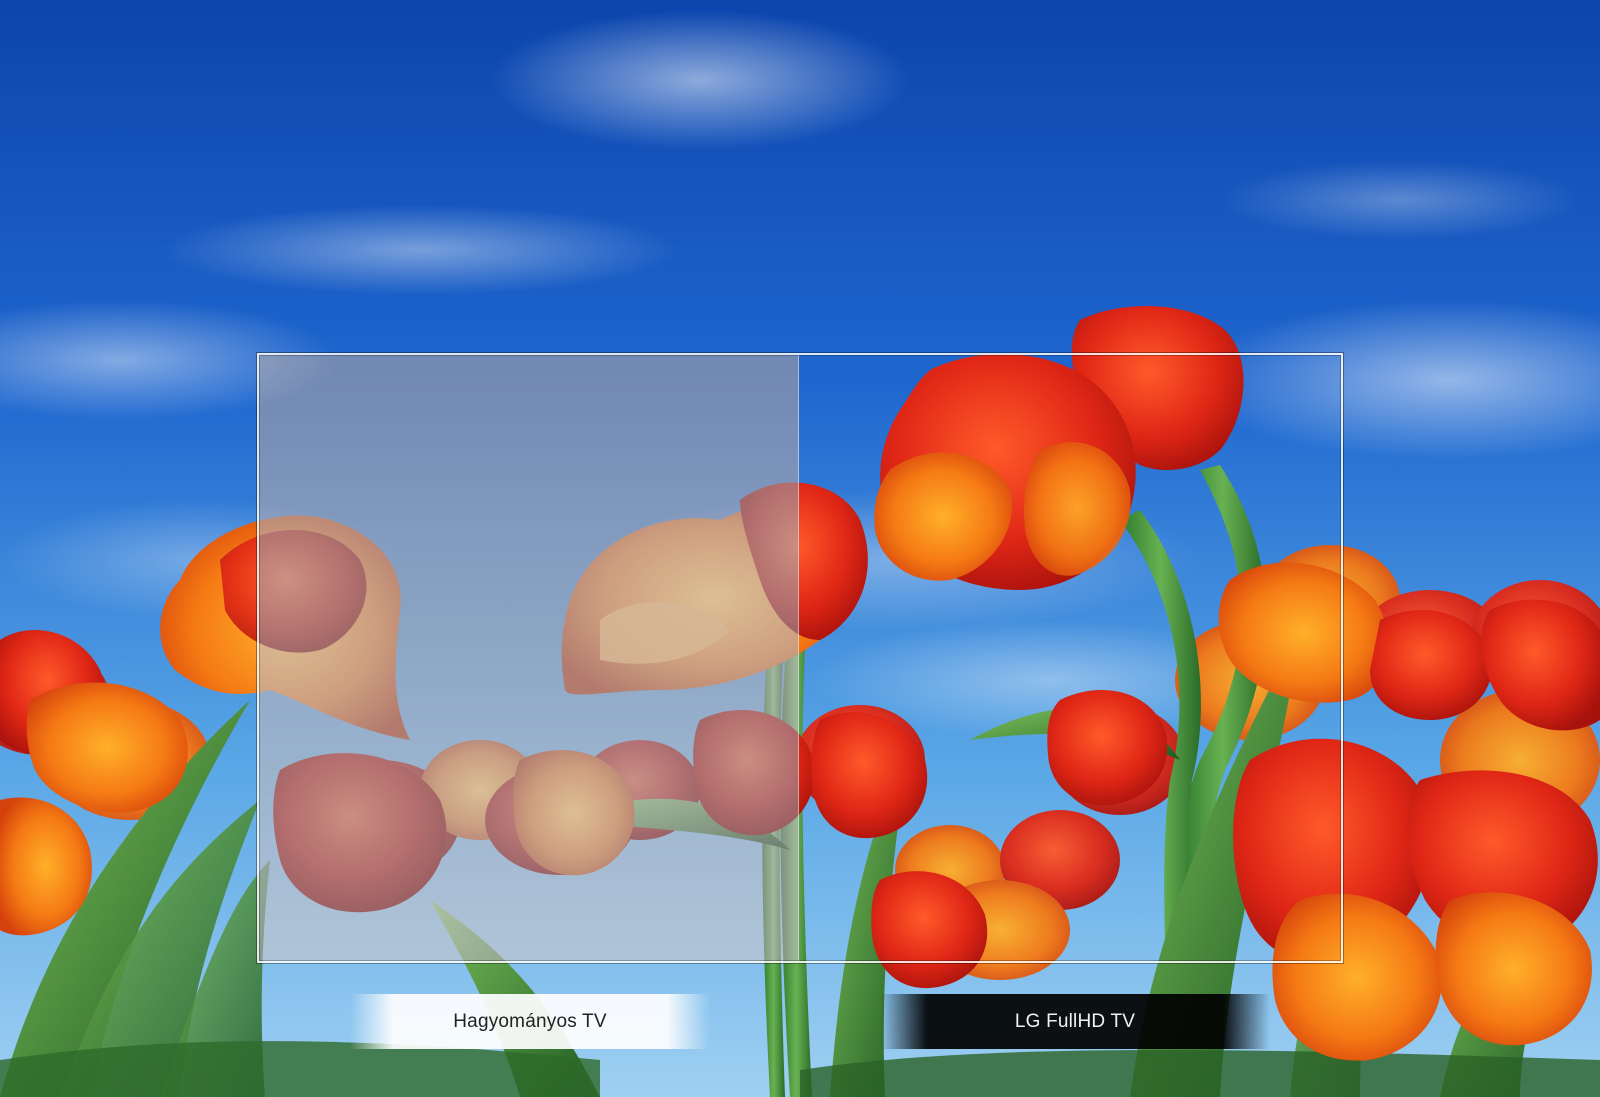 The width and height of the screenshot is (1600, 1097). What do you see at coordinates (798, 658) in the screenshot?
I see `comparison-divider` at bounding box center [798, 658].